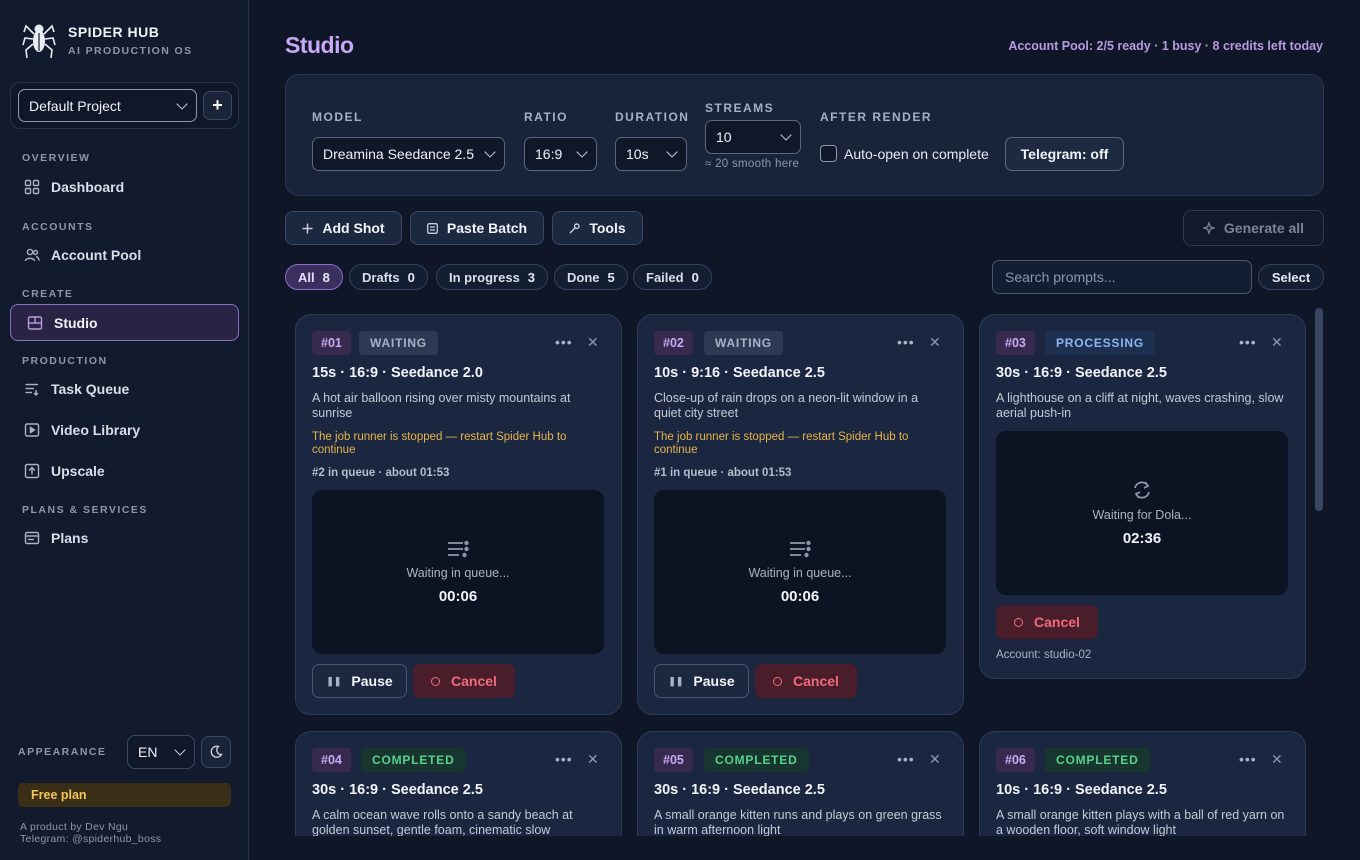  I want to click on project-select: Default Project, so click(107, 105).